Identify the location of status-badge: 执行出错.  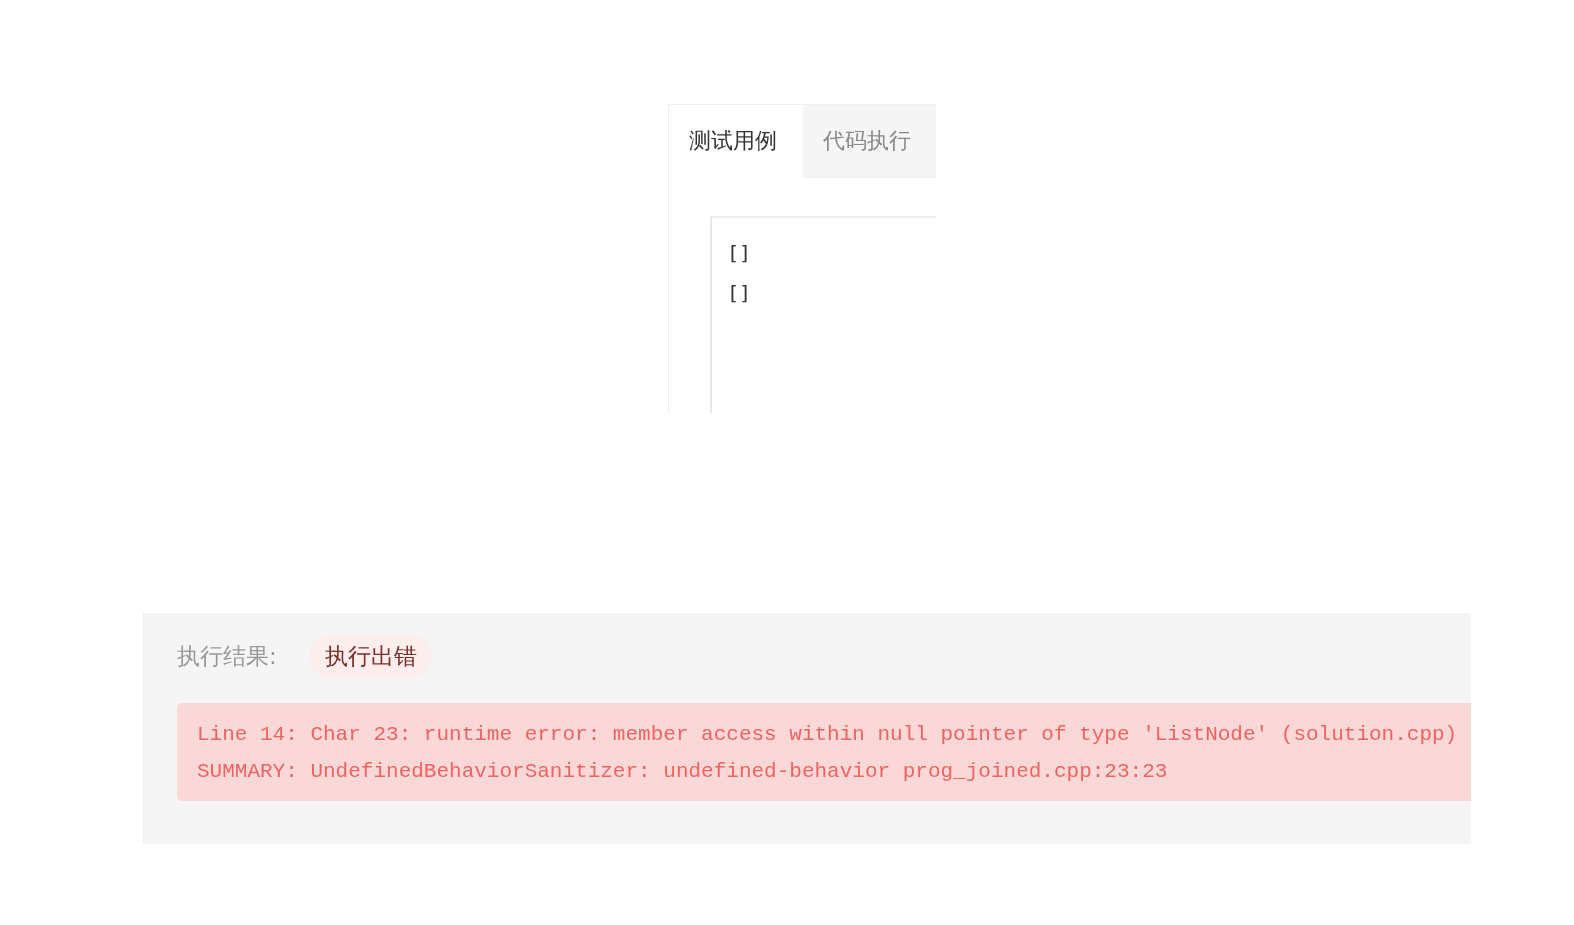
(370, 656).